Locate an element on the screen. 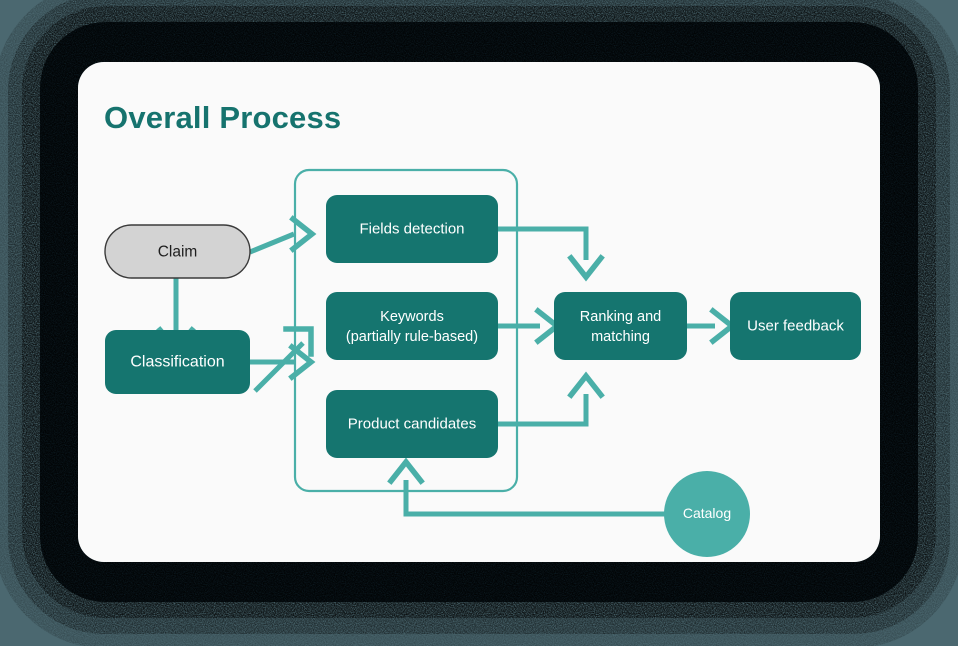 The height and width of the screenshot is (646, 958). node-user-feedback-label: User feedback is located at coordinates (795, 325).